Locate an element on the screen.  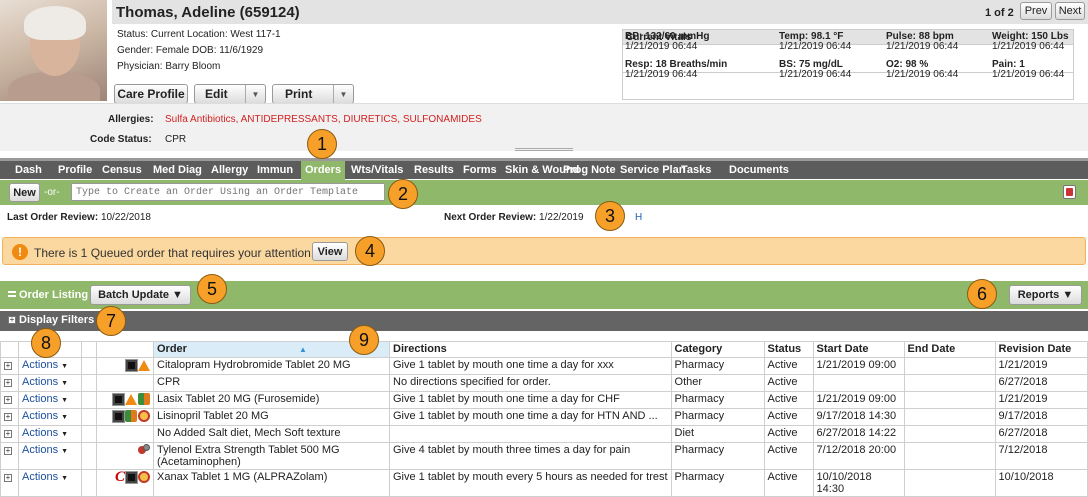
last-review: Last Order Review: 10/22/2018 is located at coordinates (79, 217).